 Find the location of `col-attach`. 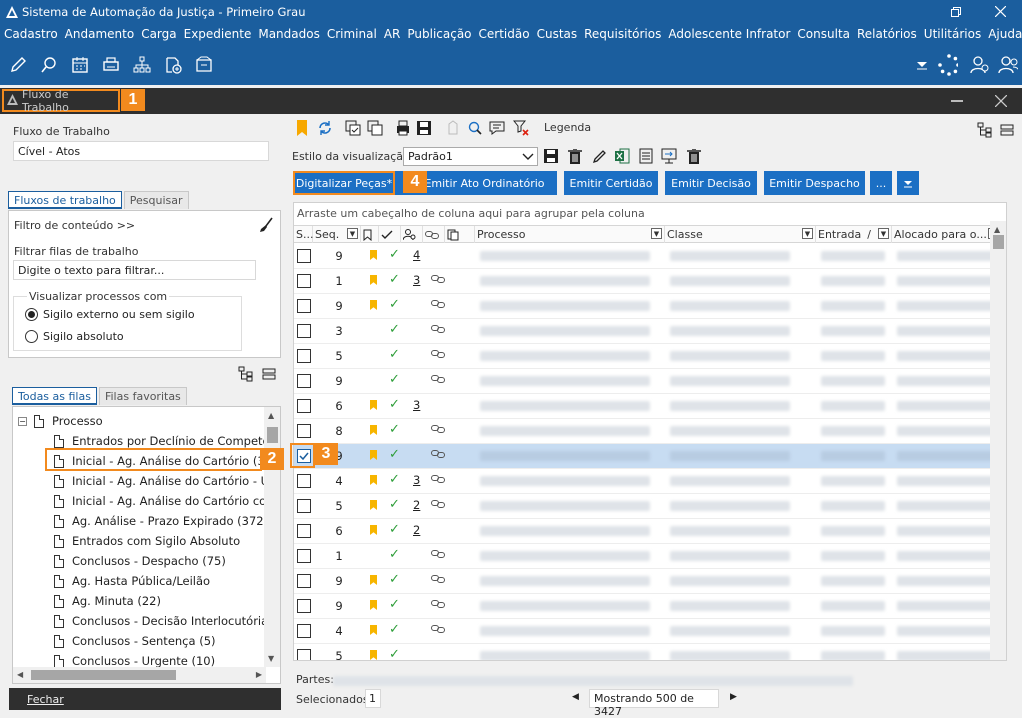

col-attach is located at coordinates (460, 234).